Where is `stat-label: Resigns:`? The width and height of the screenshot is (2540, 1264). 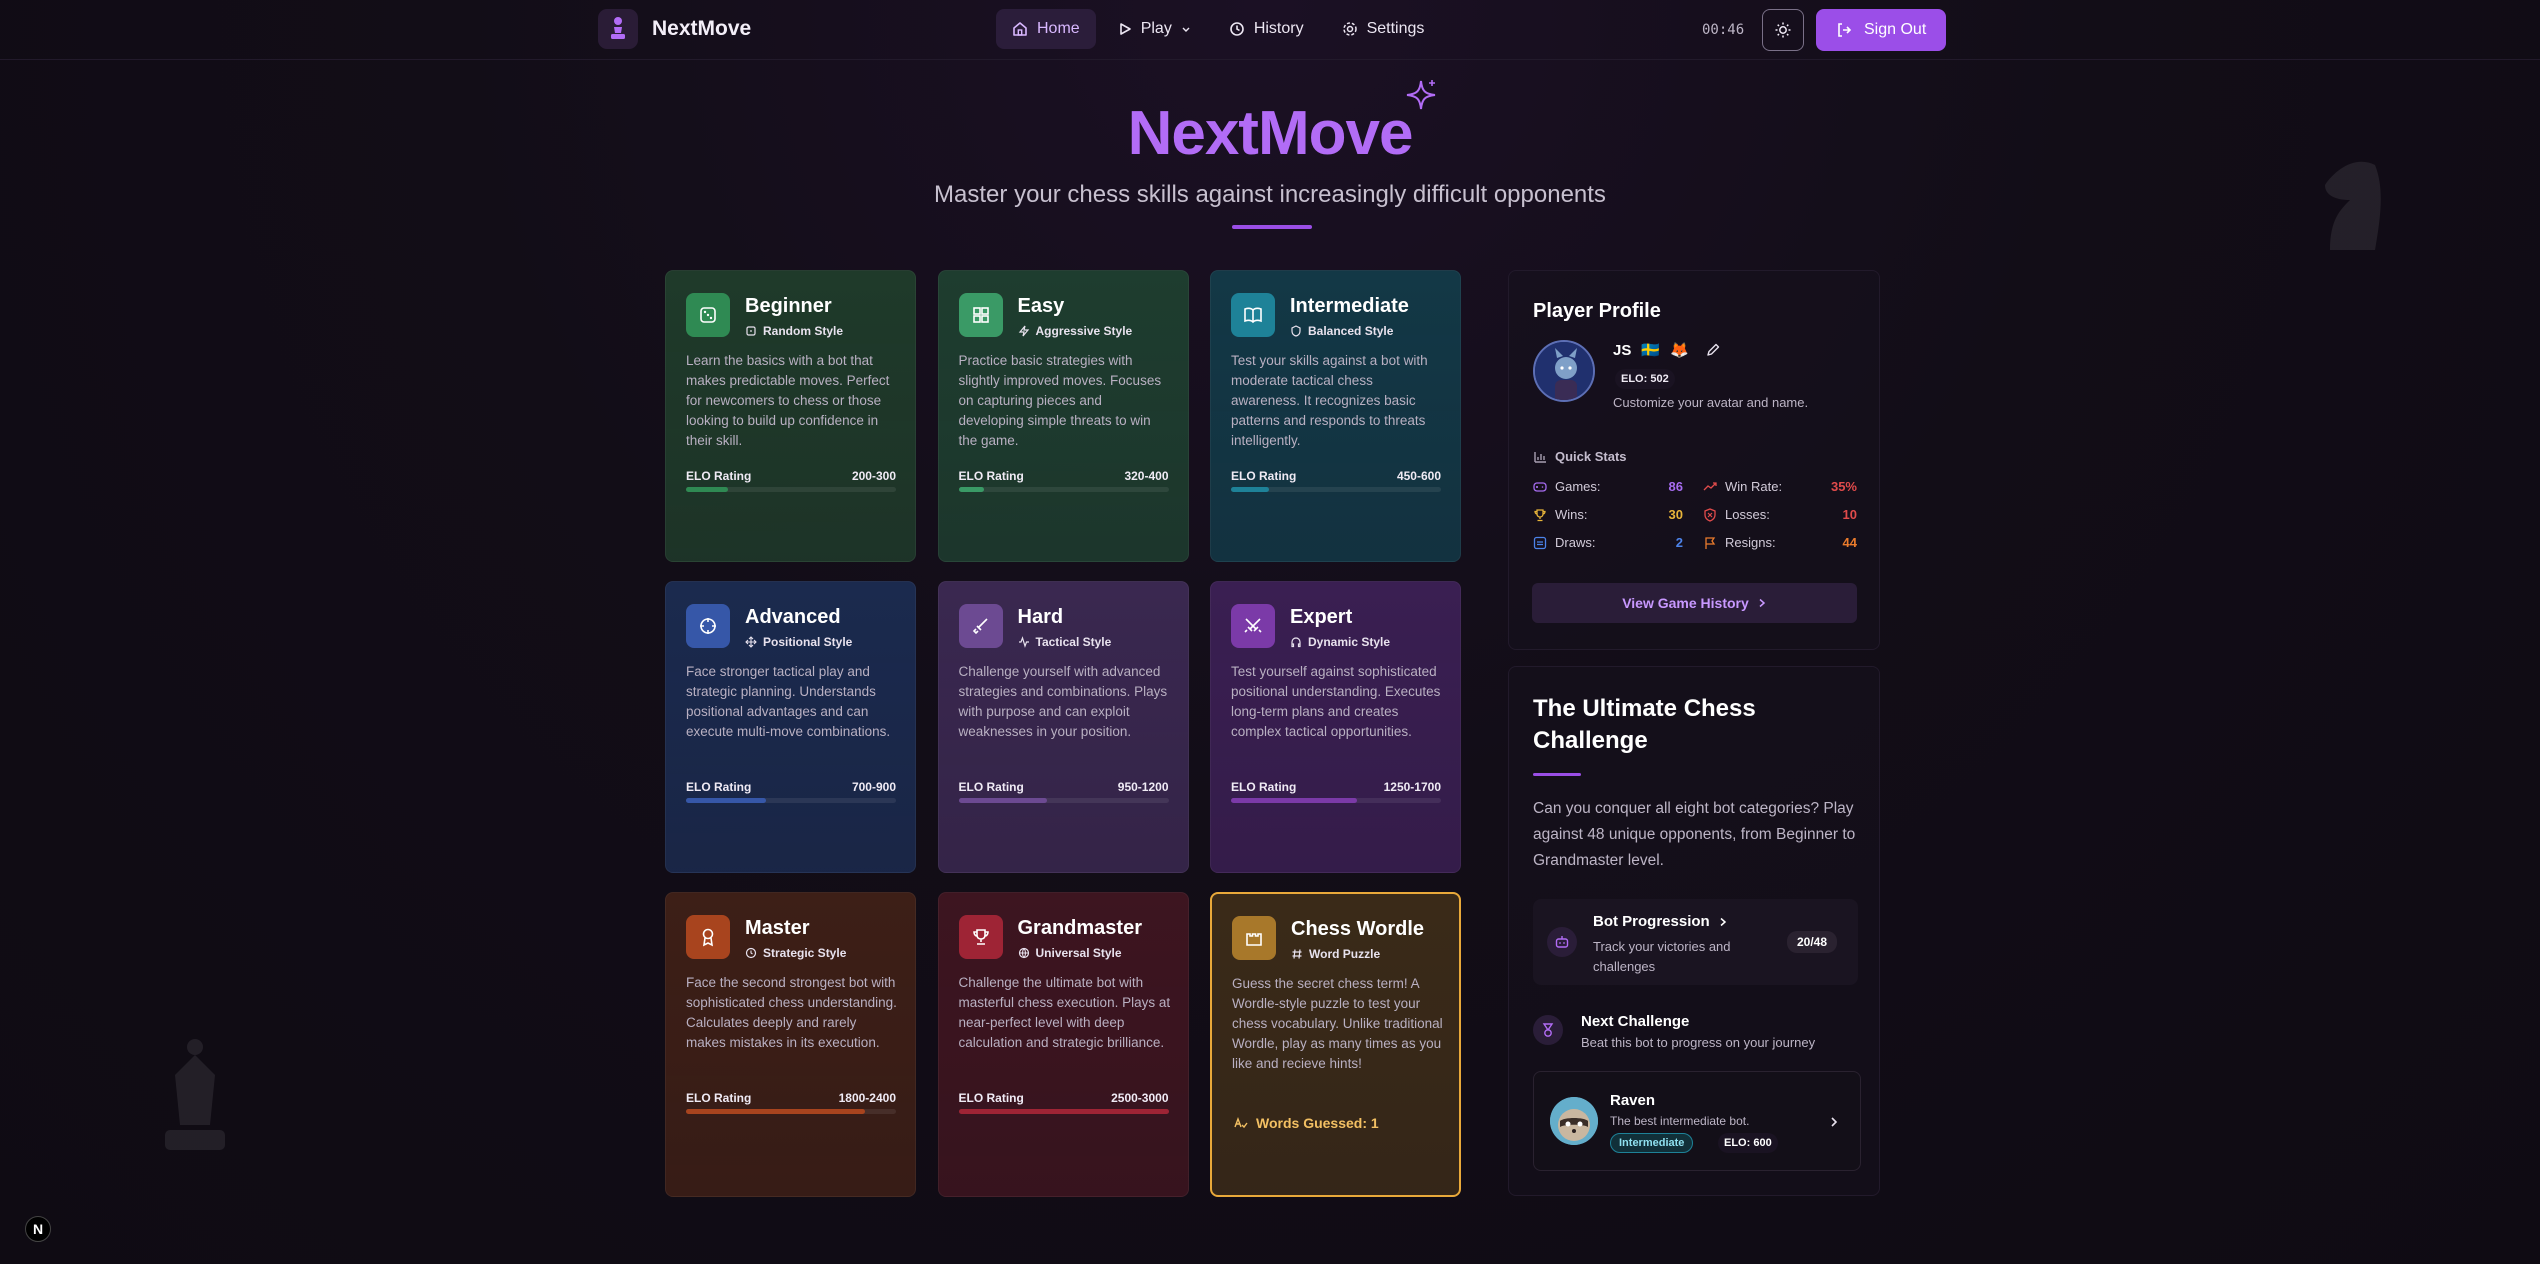 stat-label: Resigns: is located at coordinates (1750, 542).